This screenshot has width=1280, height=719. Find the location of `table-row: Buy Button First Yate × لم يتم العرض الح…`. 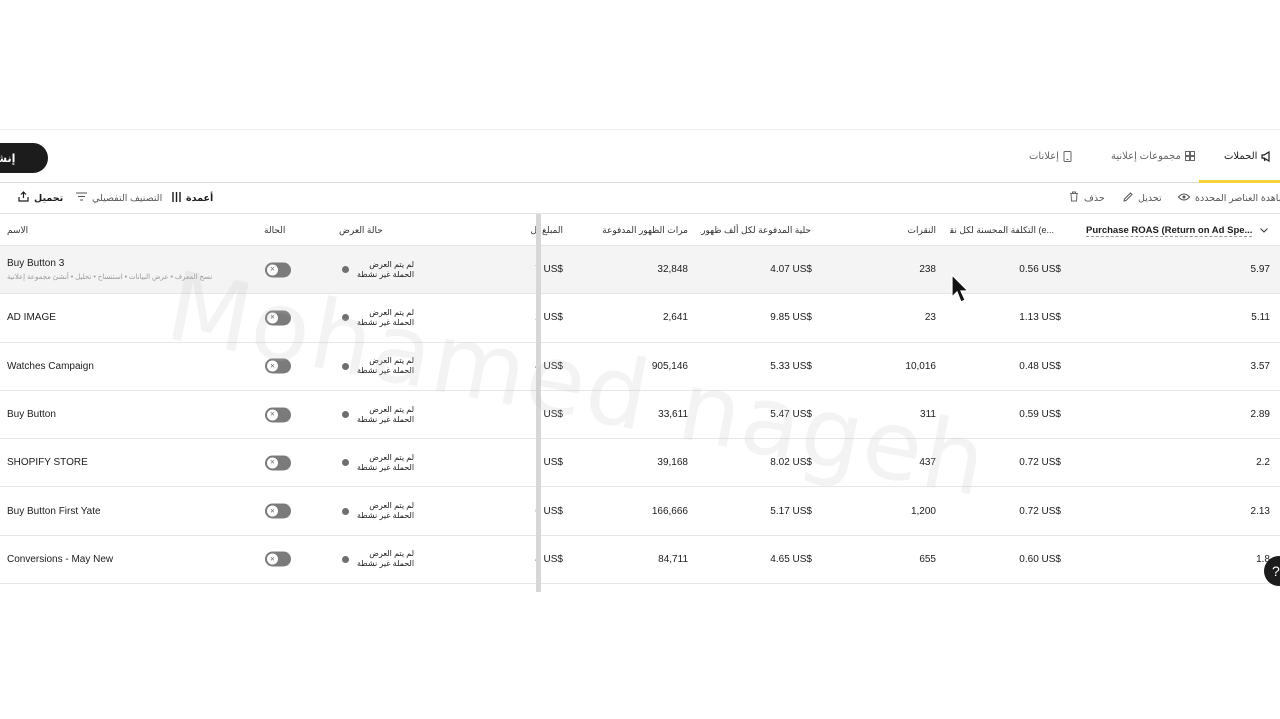

table-row: Buy Button First Yate × لم يتم العرض الح… is located at coordinates (640, 511).